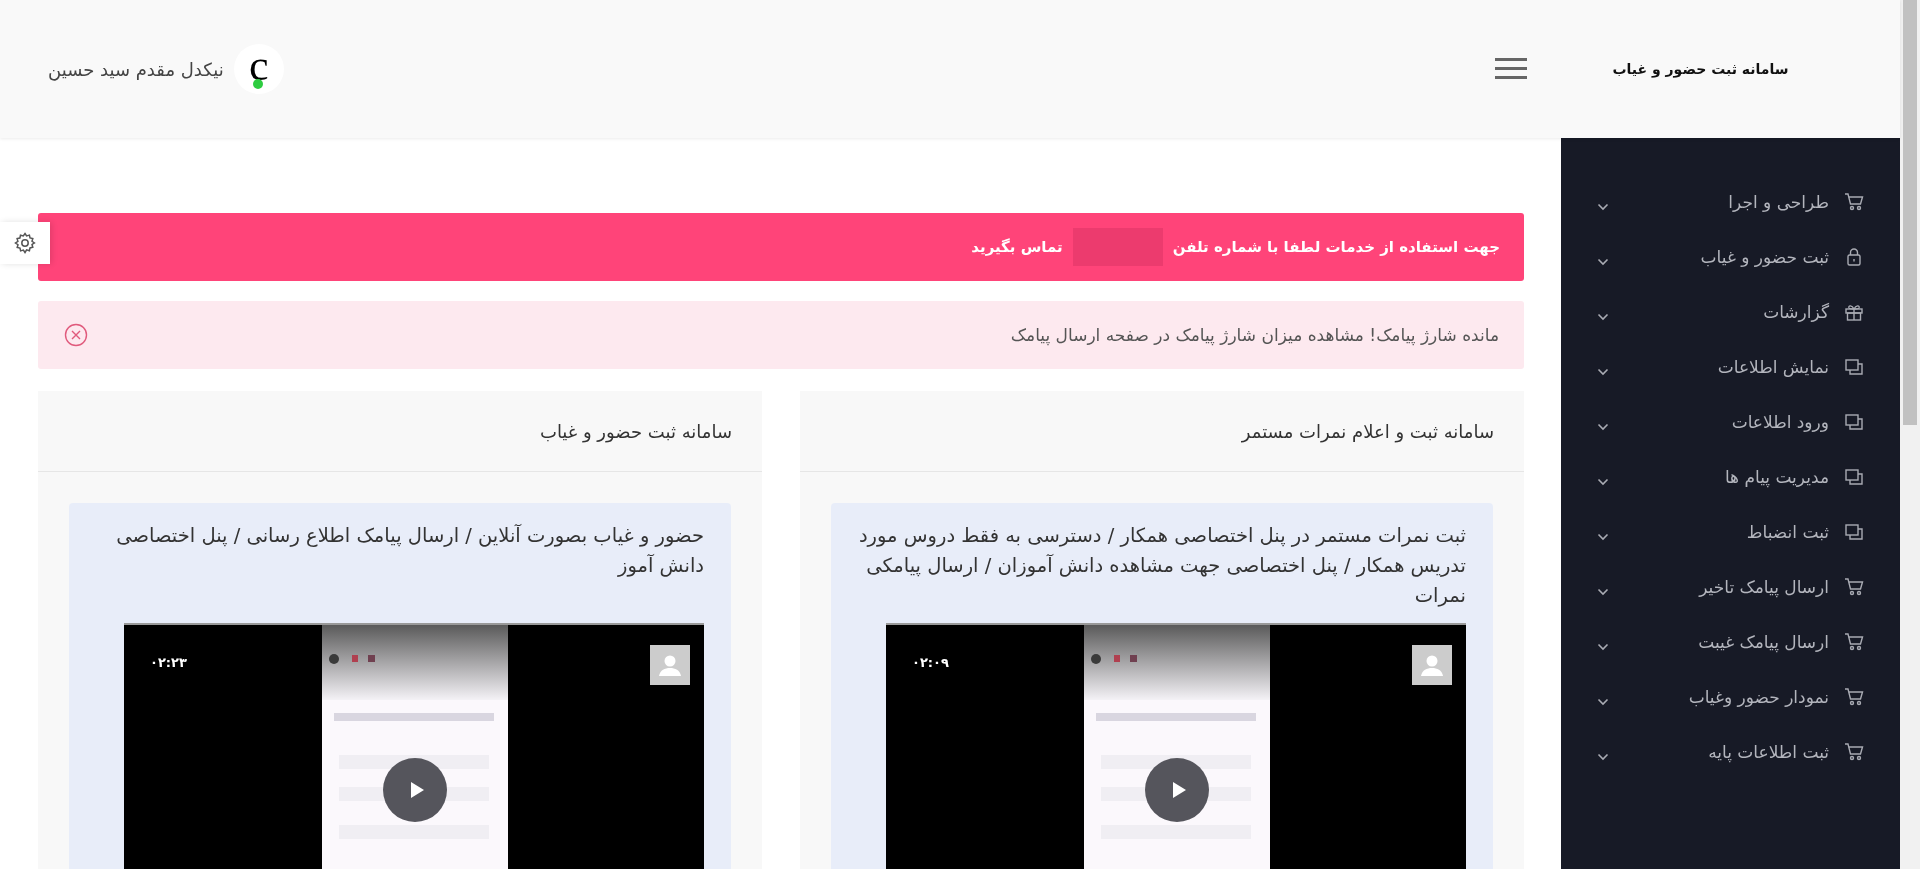 The width and height of the screenshot is (1920, 869). What do you see at coordinates (1730, 531) in the screenshot?
I see `sidebar-item: ثبت انضباط` at bounding box center [1730, 531].